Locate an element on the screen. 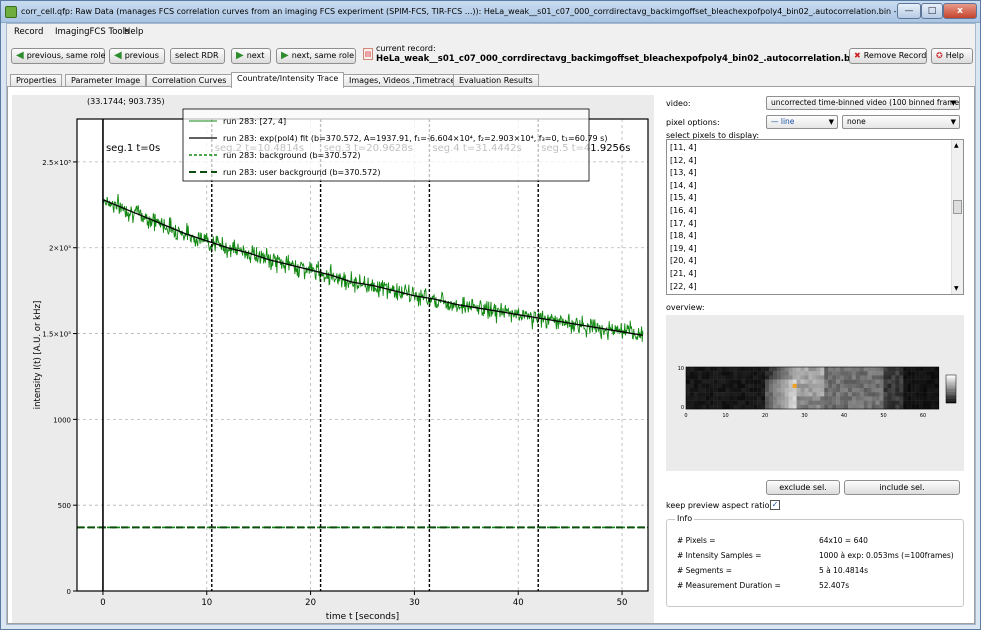 The height and width of the screenshot is (630, 981). pixel-list-item: [15, 4] is located at coordinates (683, 199).